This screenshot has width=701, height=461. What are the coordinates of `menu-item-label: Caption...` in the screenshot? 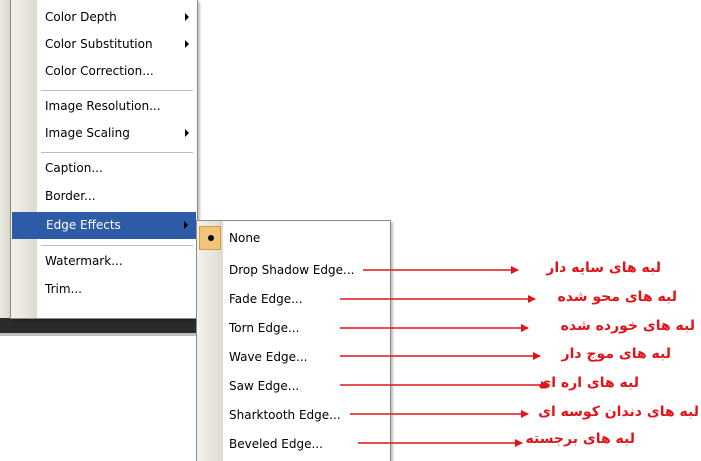 It's located at (74, 168).